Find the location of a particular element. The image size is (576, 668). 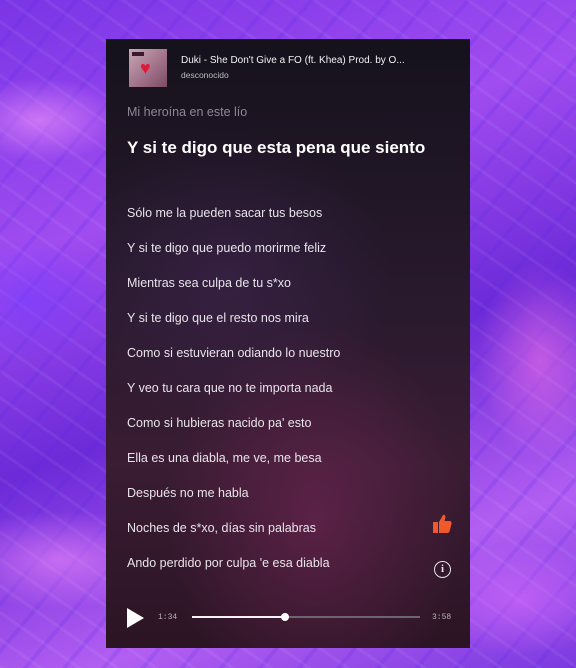

album-art: ♥ is located at coordinates (148, 68).